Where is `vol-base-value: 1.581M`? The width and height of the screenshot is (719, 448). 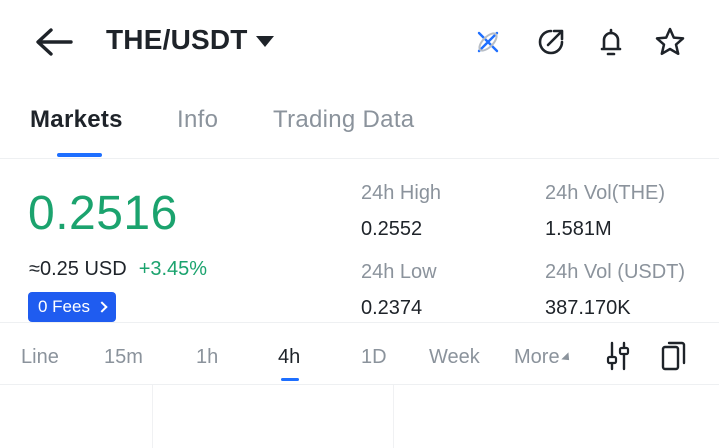
vol-base-value: 1.581M is located at coordinates (578, 229).